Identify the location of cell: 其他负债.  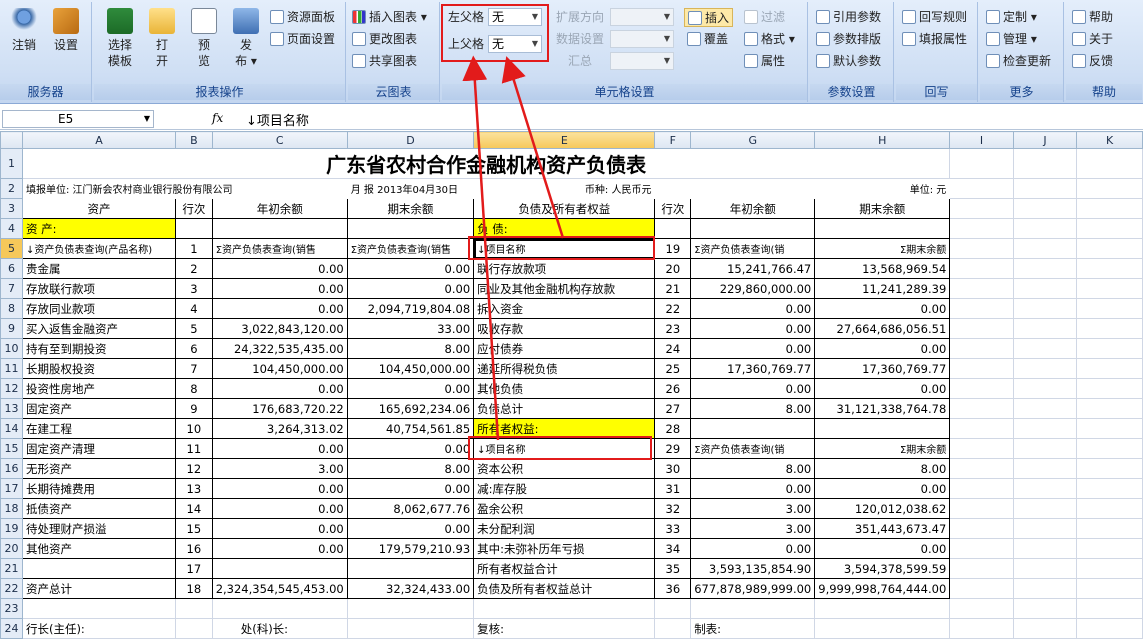
(564, 388).